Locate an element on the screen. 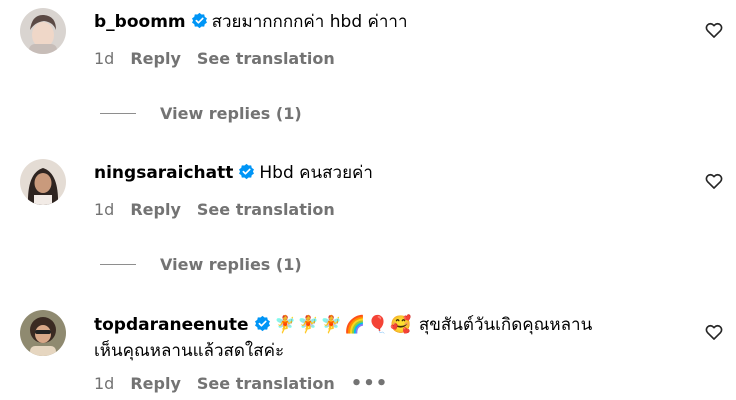 The width and height of the screenshot is (736, 400). comment-line-2: เห็นคุณหลานแล้วสดใสค่ะ is located at coordinates (384, 351).